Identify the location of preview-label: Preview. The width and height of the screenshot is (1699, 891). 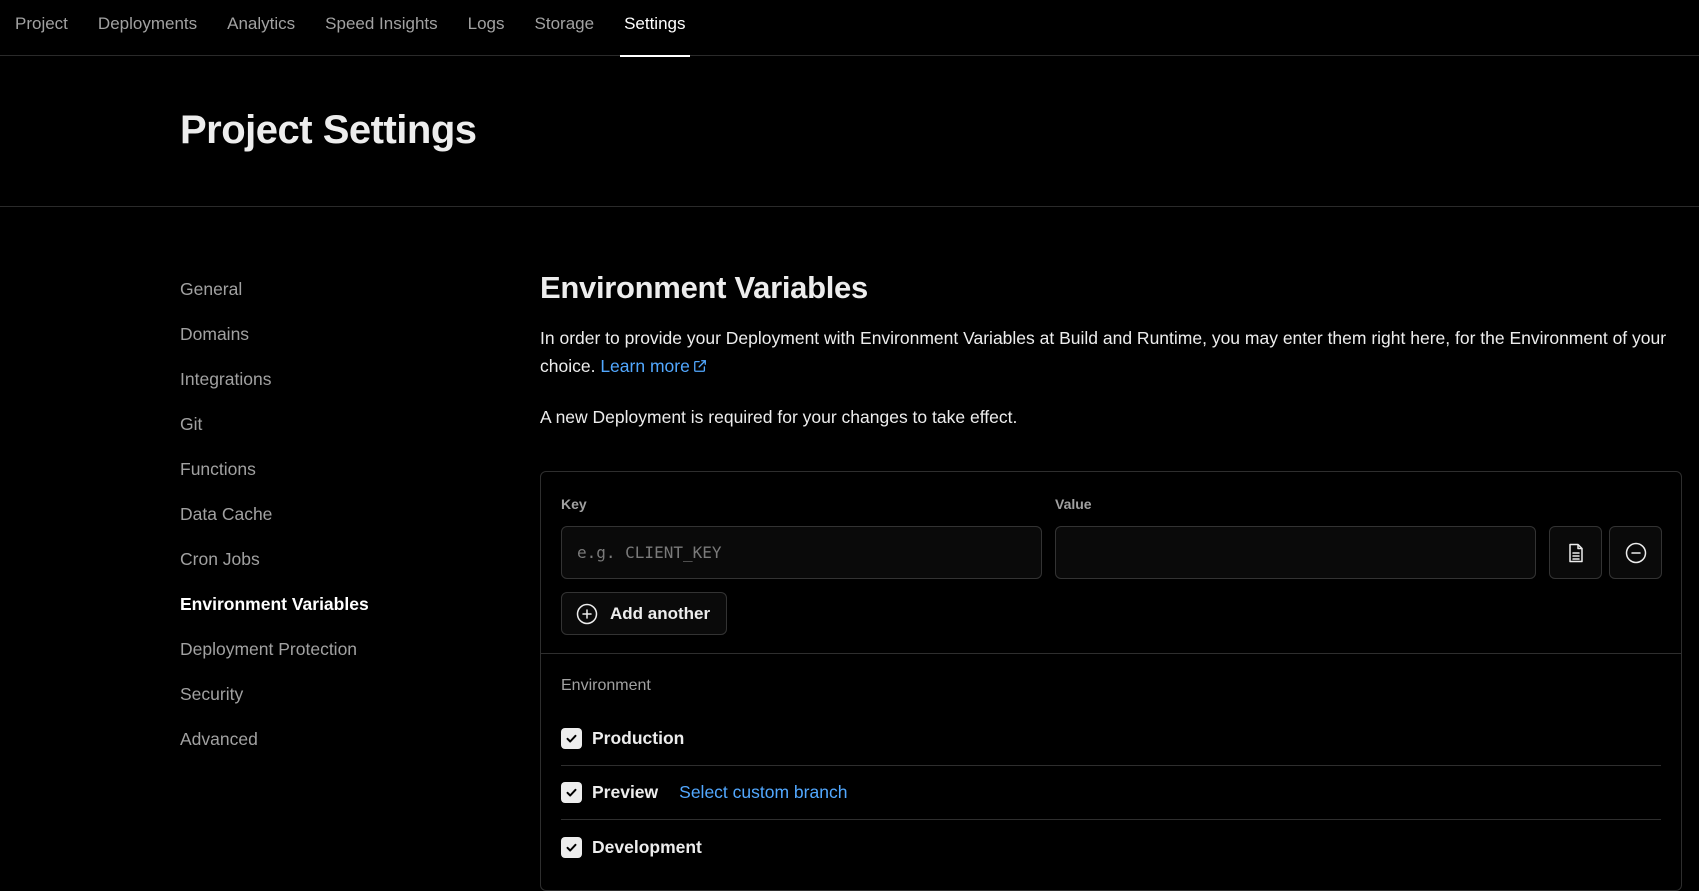
(625, 792).